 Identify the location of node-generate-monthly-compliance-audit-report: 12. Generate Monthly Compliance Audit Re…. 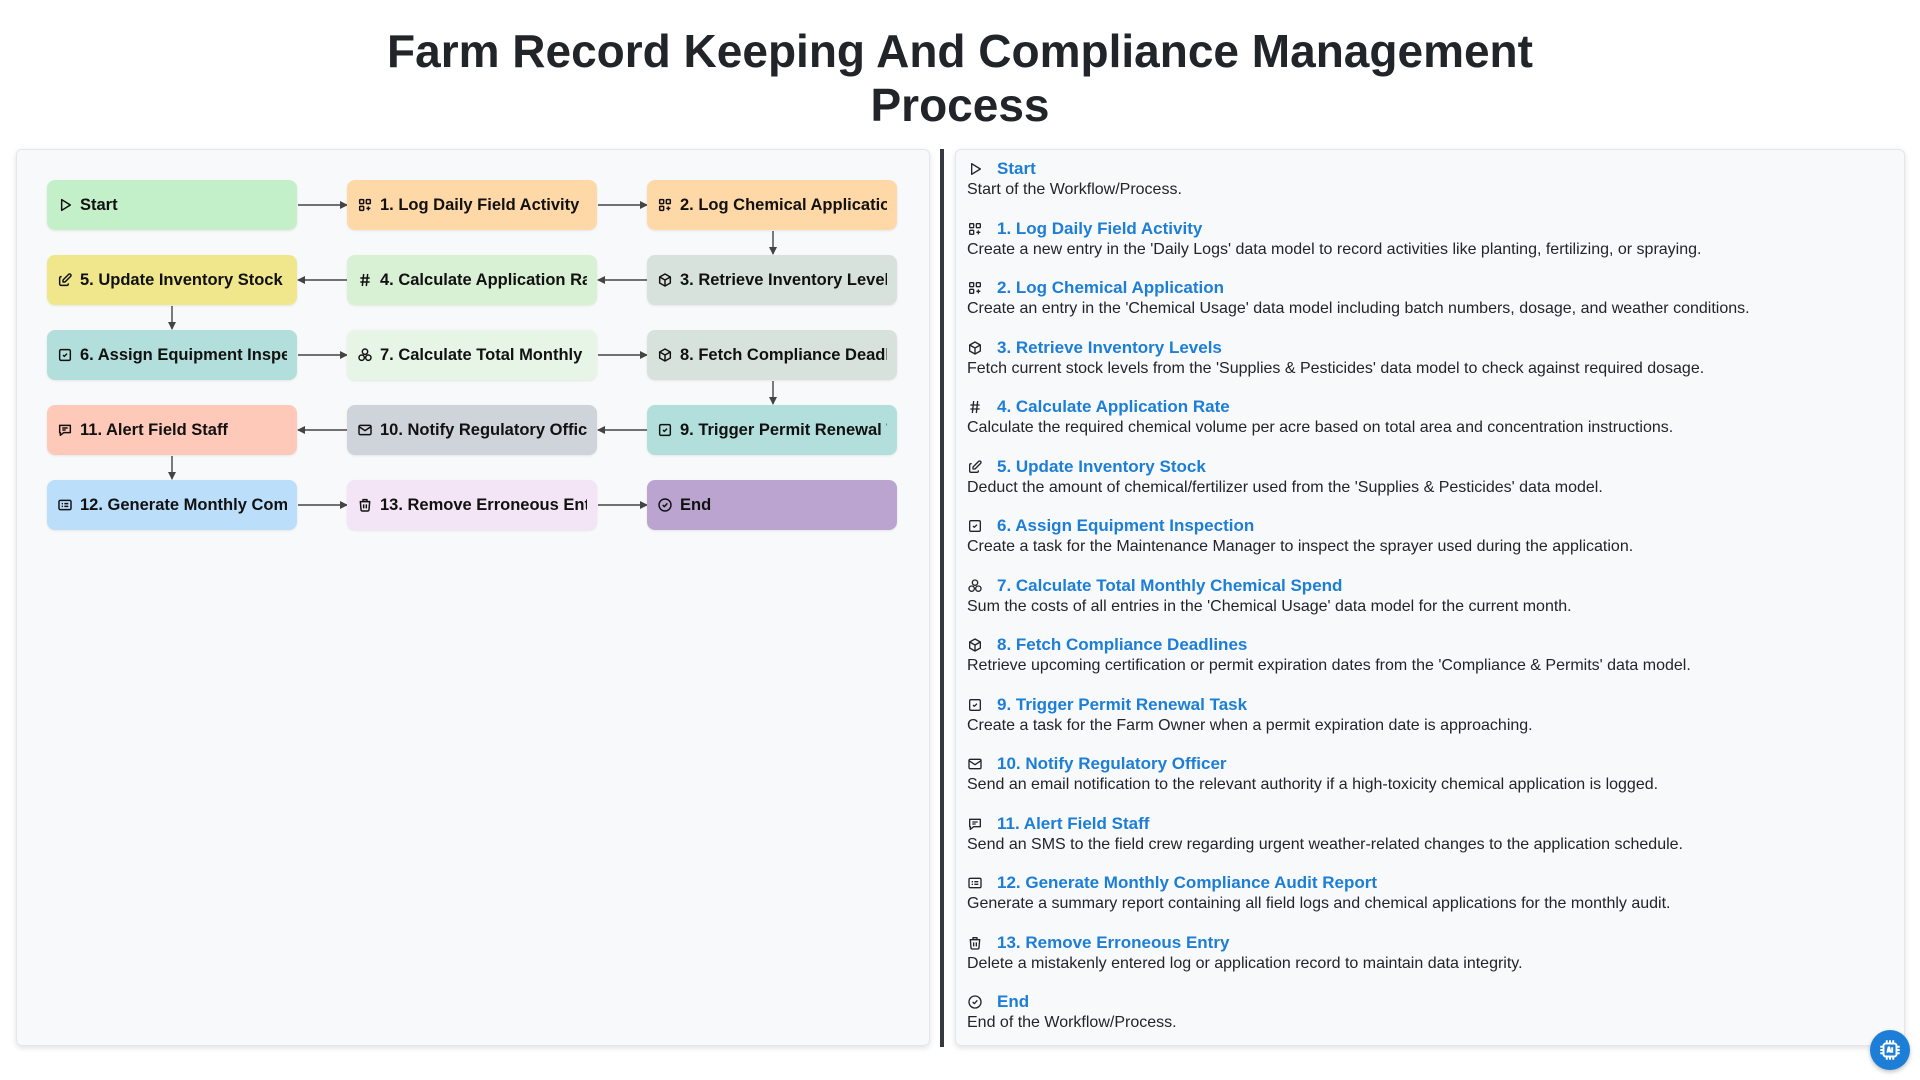
(172, 505).